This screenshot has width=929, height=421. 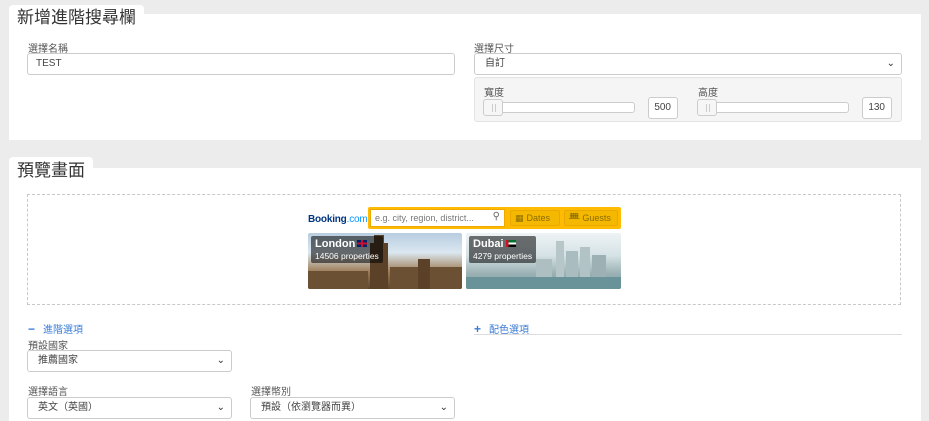 I want to click on currency-select: 預設（依瀏覽器而異） ⌄, so click(x=352, y=408).